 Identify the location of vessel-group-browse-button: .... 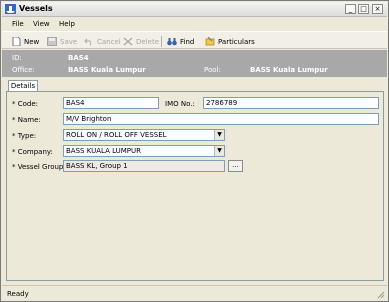
(235, 166).